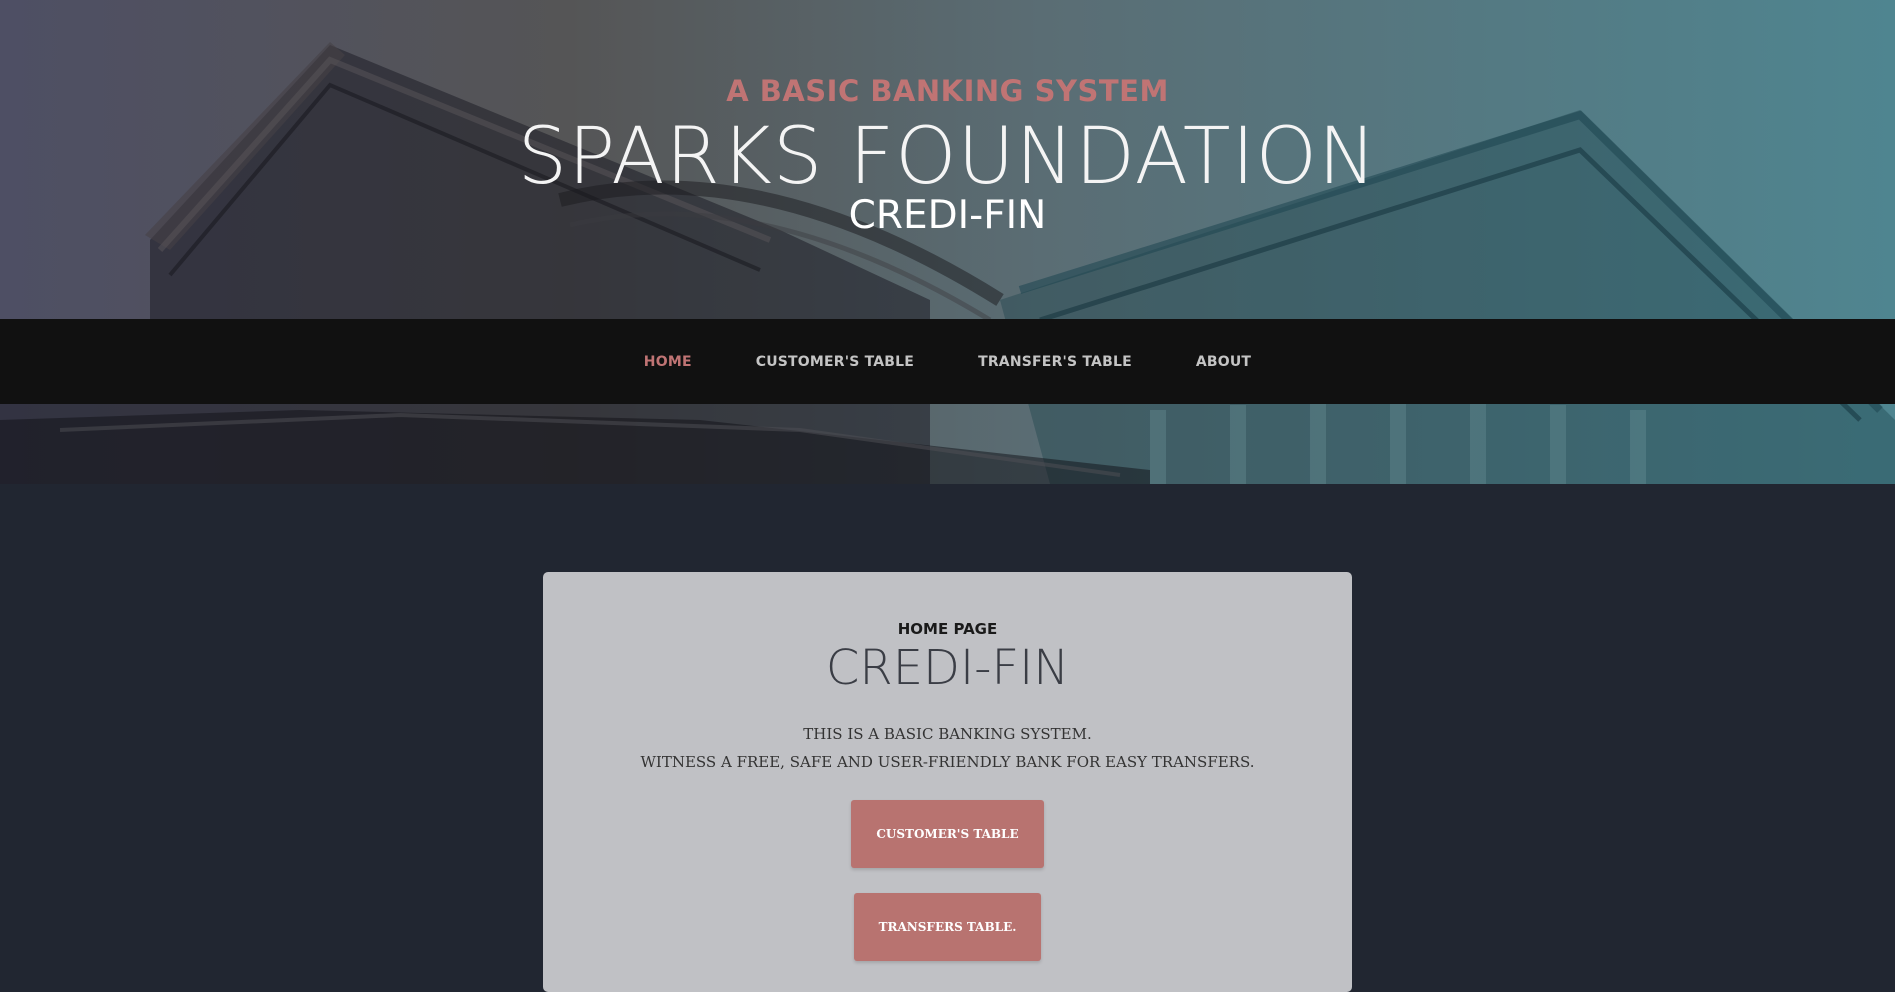 The height and width of the screenshot is (992, 1895). Describe the element at coordinates (1223, 362) in the screenshot. I see `nav-about-link: ABOUT` at that location.